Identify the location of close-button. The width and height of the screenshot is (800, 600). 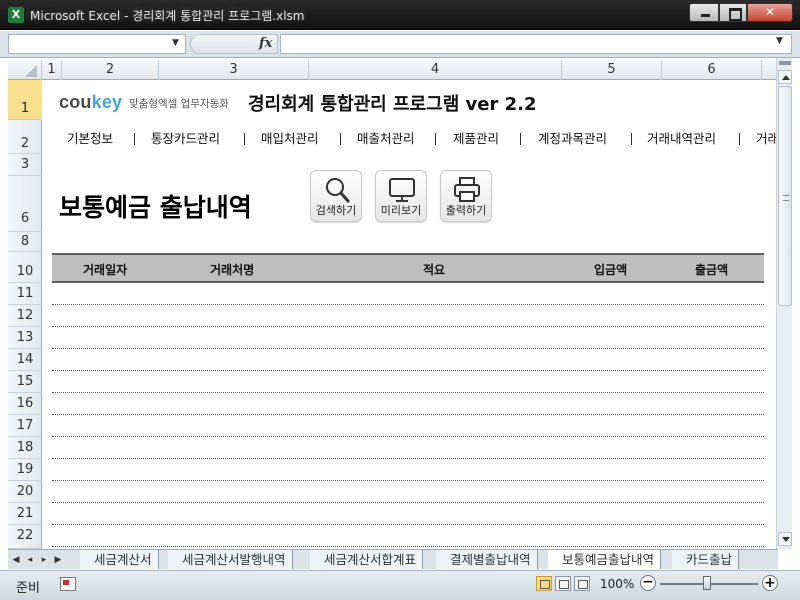
(770, 12).